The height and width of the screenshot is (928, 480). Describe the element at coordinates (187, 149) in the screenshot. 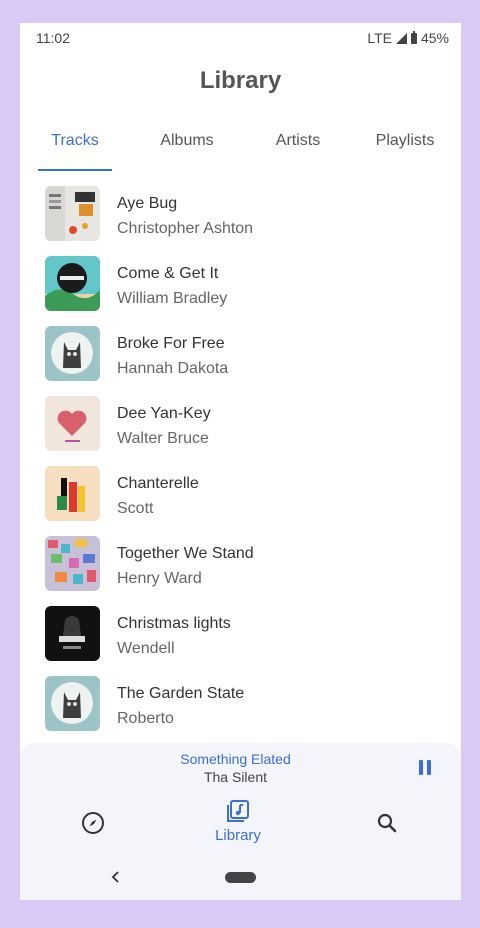

I see `tab-albums: Albums` at that location.